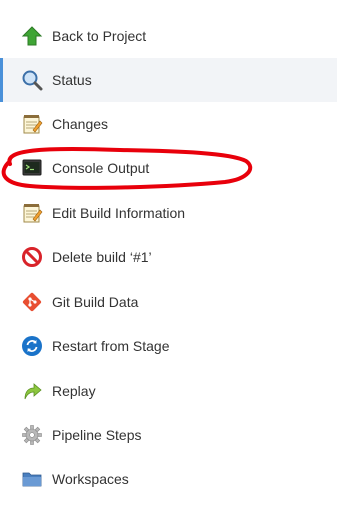 This screenshot has width=337, height=513. Describe the element at coordinates (32, 124) in the screenshot. I see `notepad-icon` at that location.